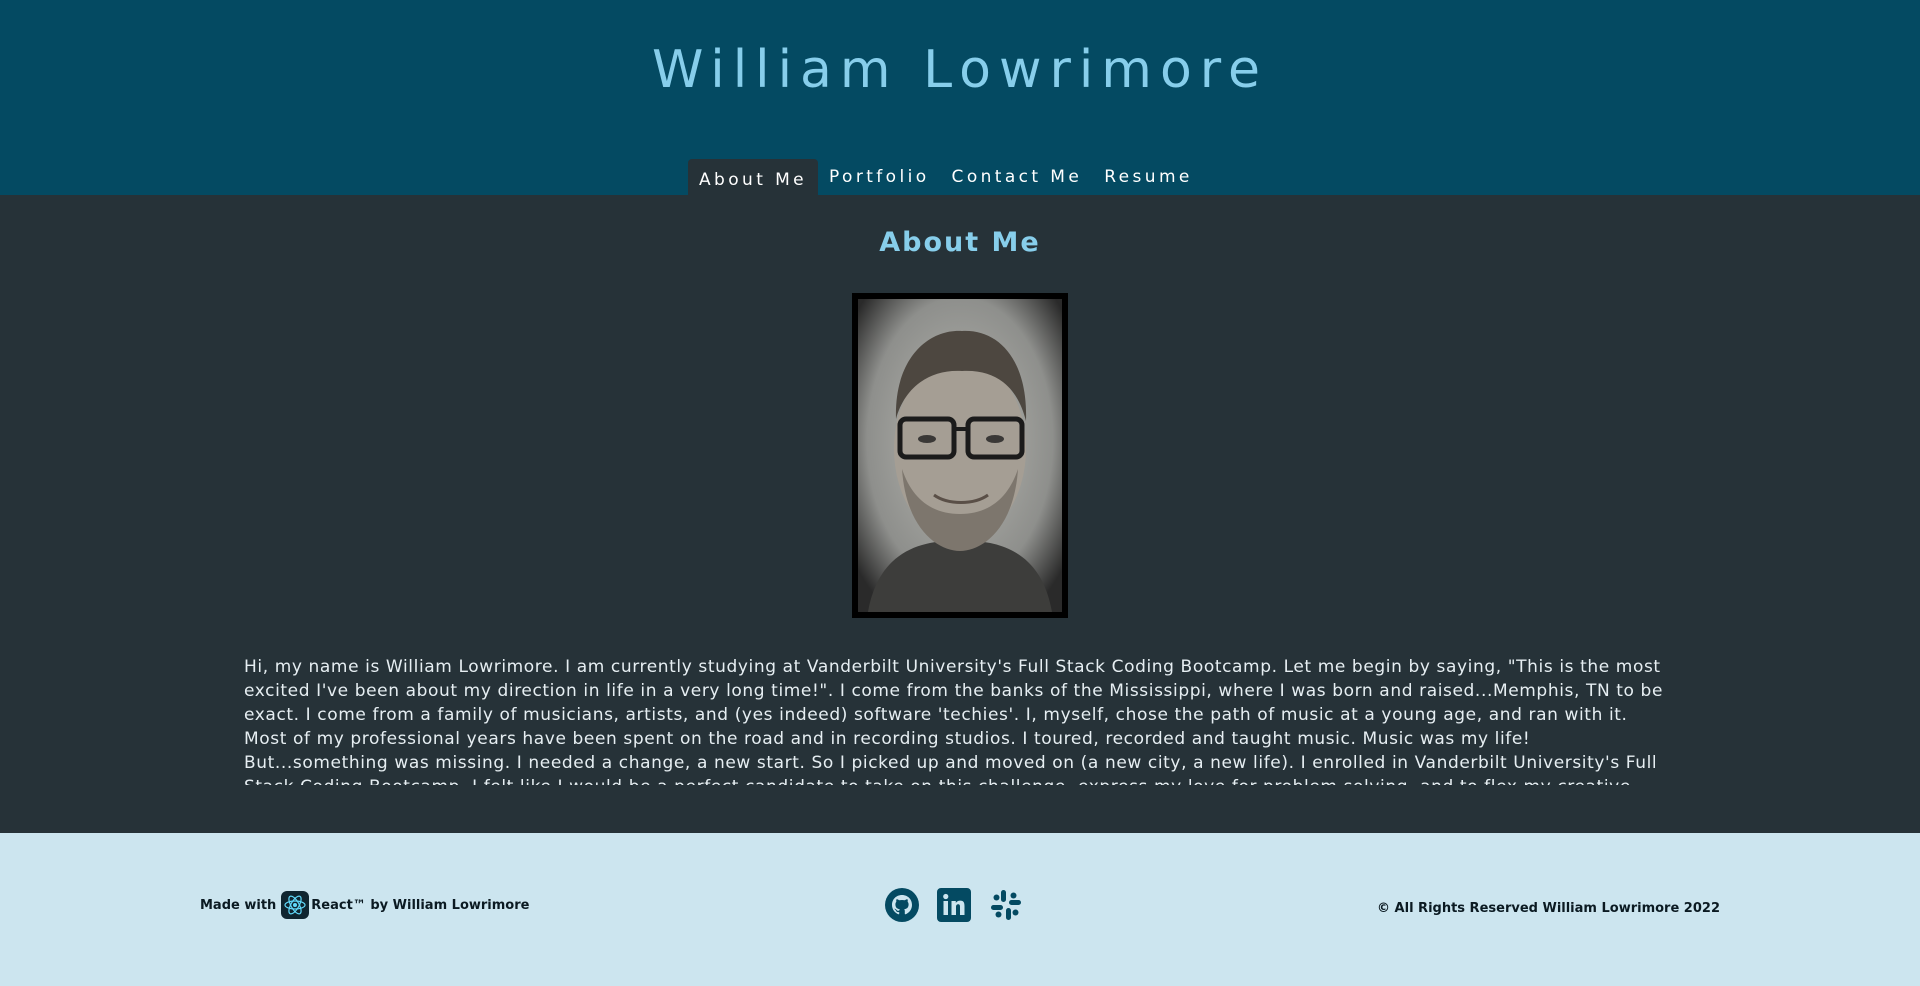  I want to click on section-title: About Me, so click(960, 242).